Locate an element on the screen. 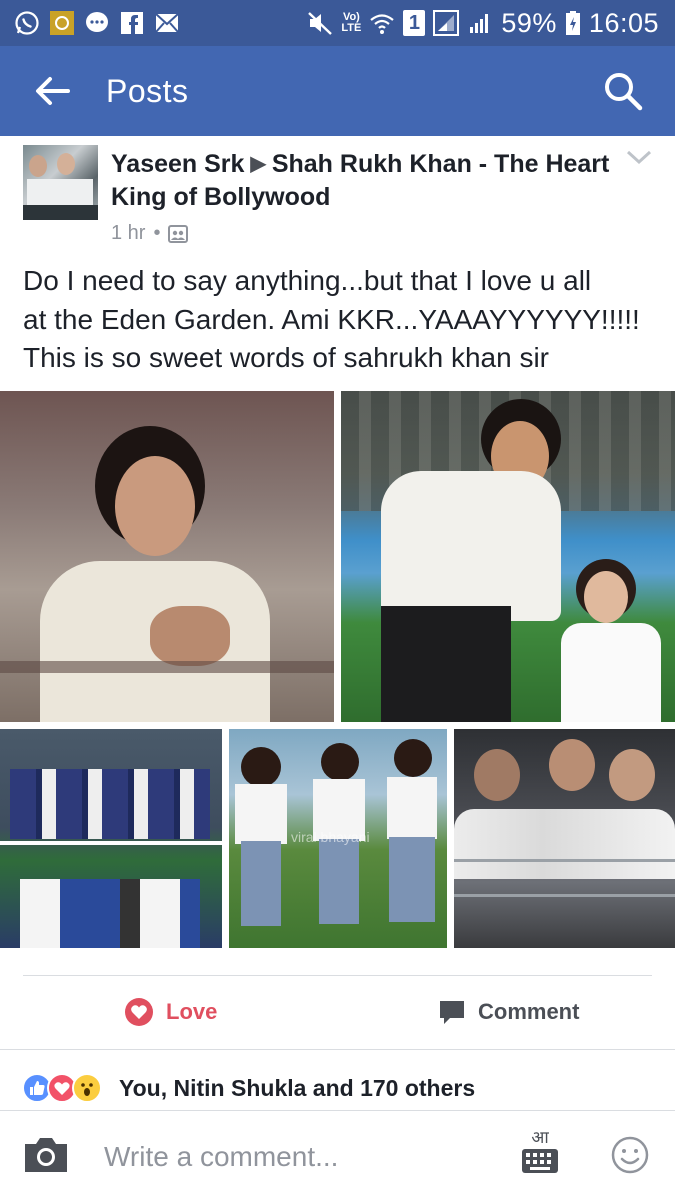  emoji-button is located at coordinates (630, 1155).